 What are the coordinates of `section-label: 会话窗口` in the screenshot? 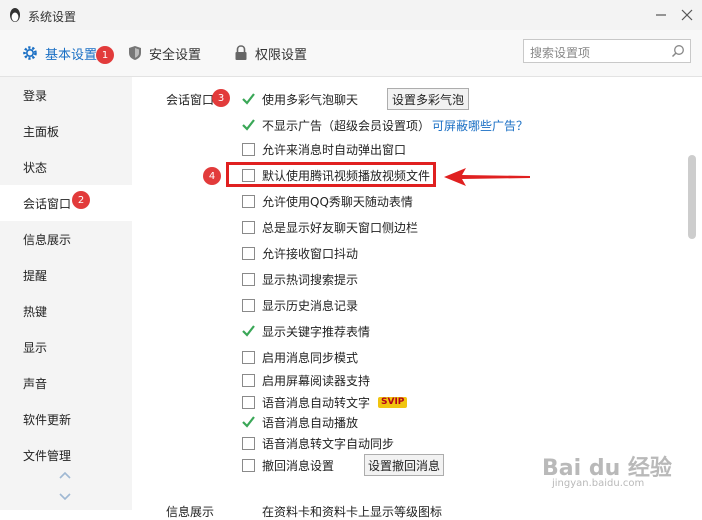 It's located at (190, 100).